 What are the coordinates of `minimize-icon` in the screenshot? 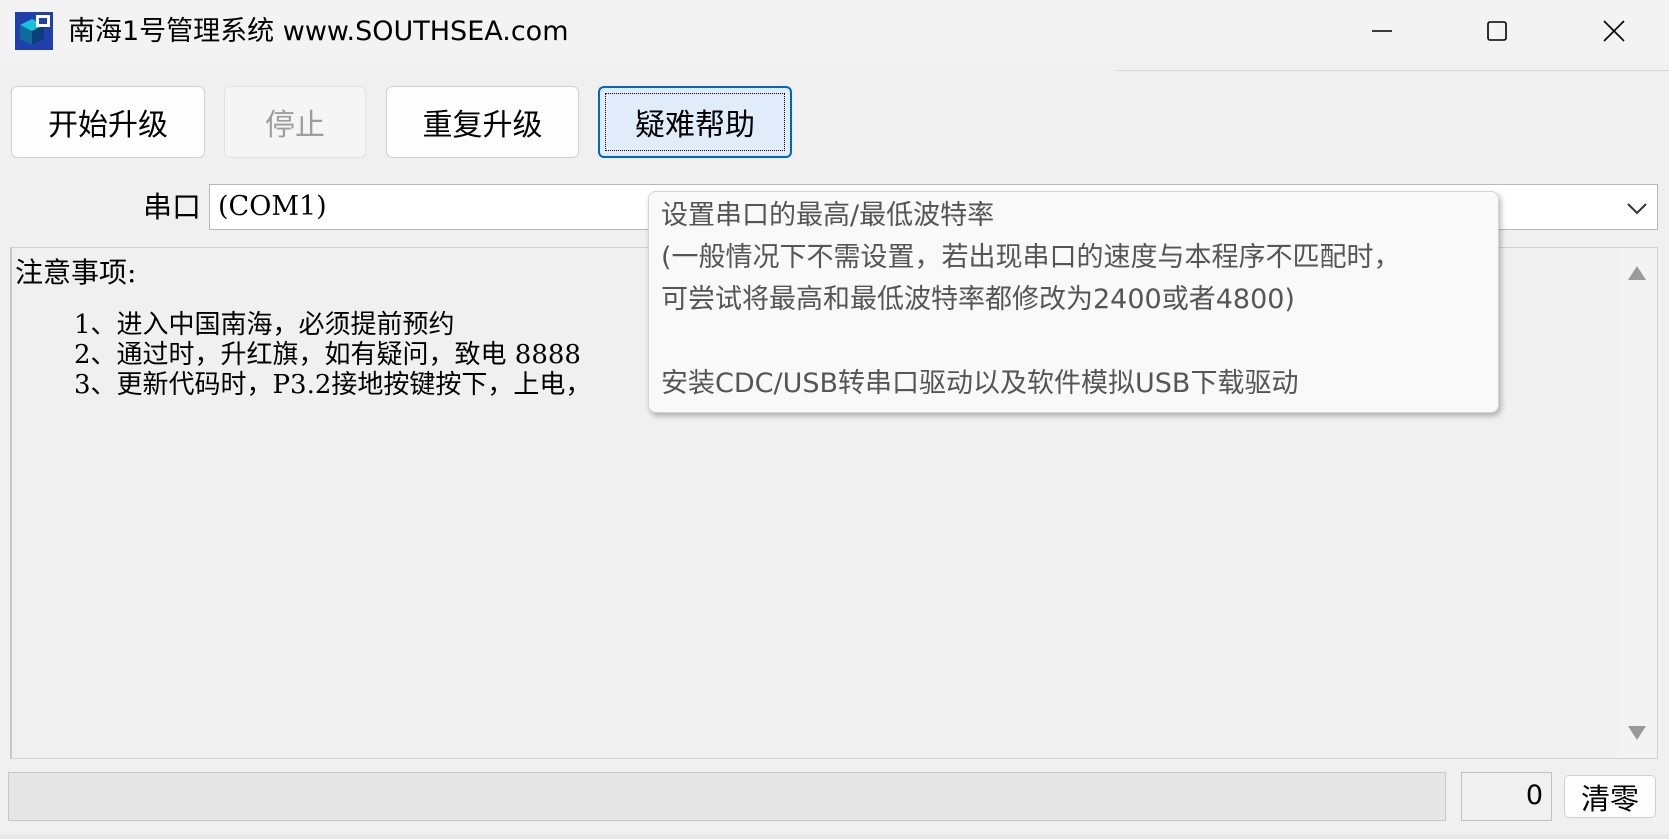 It's located at (1382, 31).